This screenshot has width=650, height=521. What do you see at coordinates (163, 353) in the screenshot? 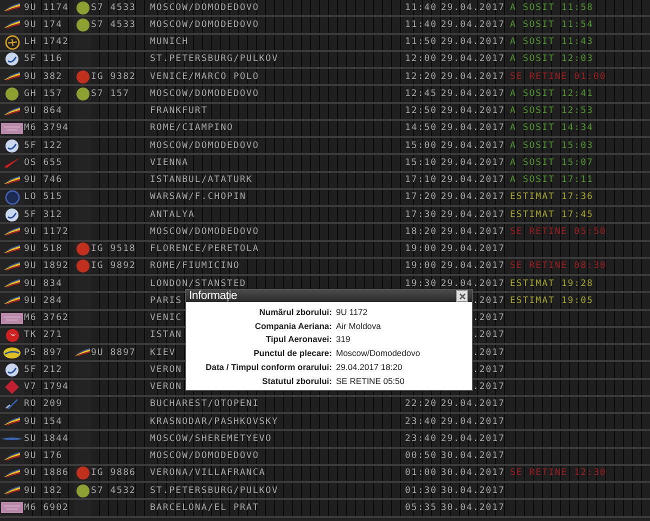
I see `destination-text: KIEV` at bounding box center [163, 353].